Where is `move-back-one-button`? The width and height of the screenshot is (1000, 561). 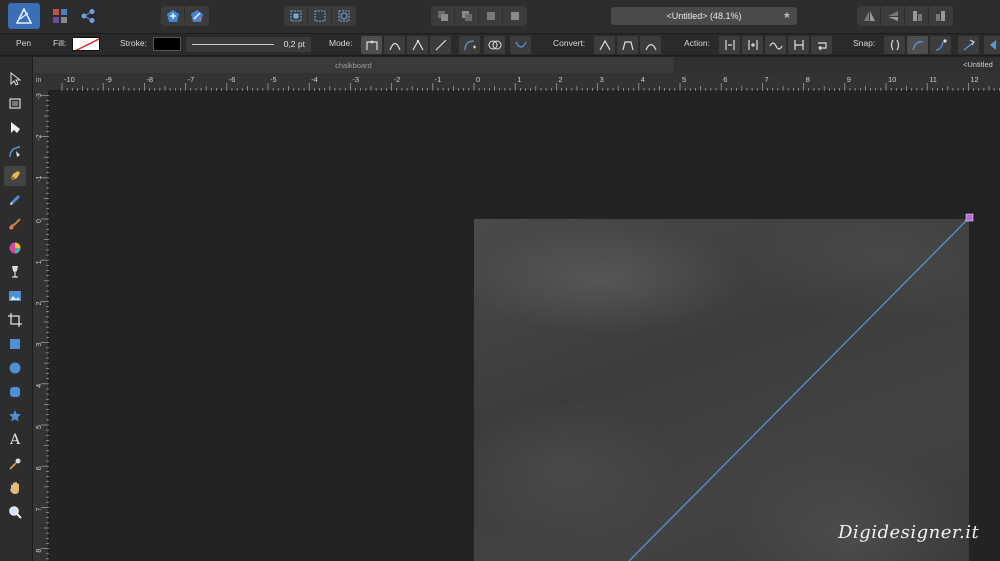 move-back-one-button is located at coordinates (467, 16).